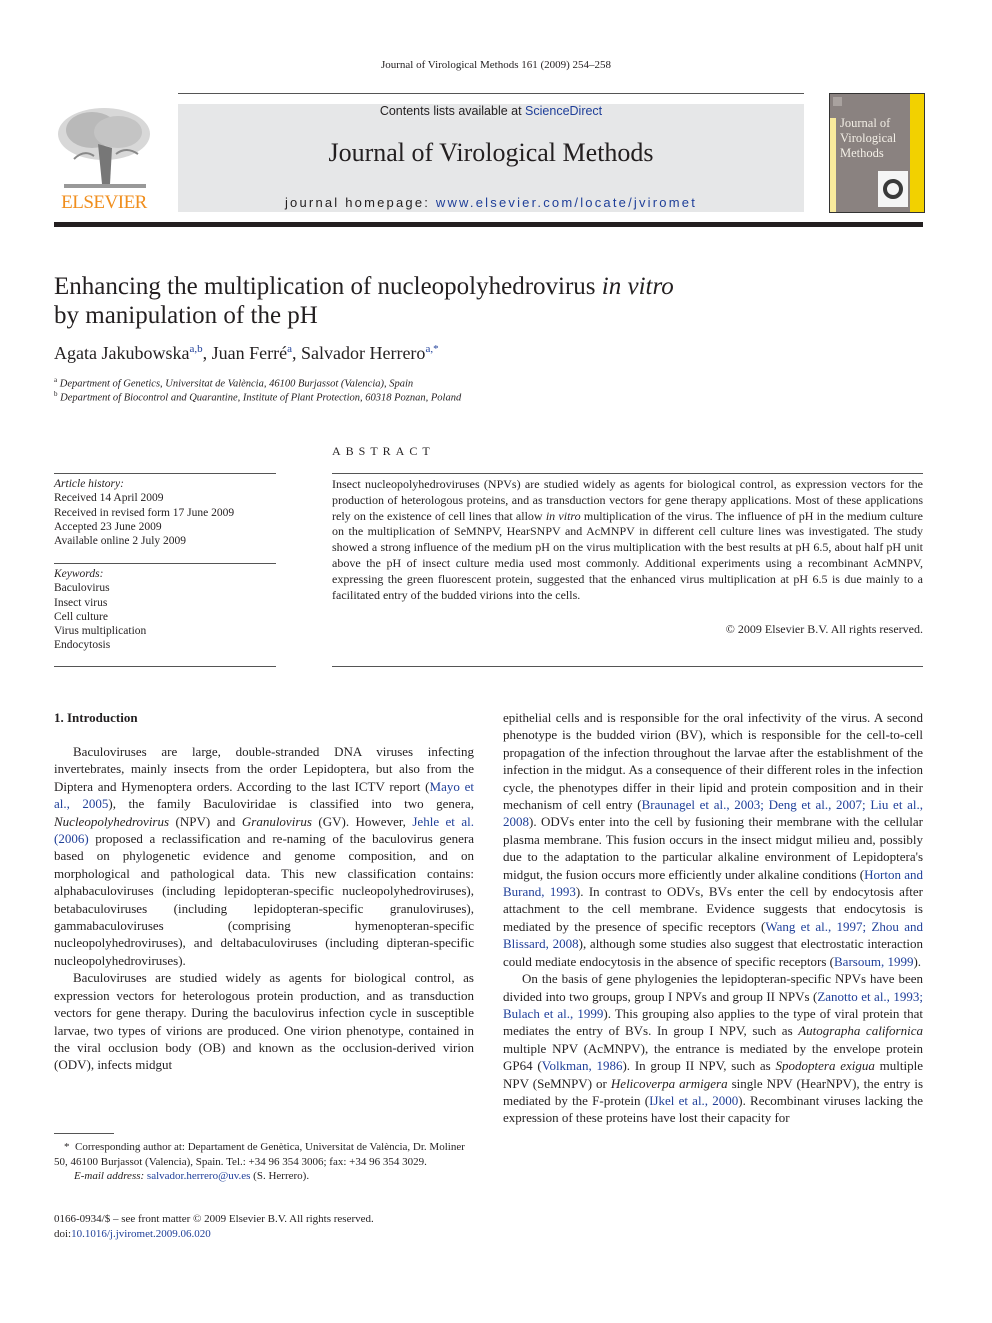  I want to click on email-link: salvador.herrero@uv.es, so click(199, 1176).